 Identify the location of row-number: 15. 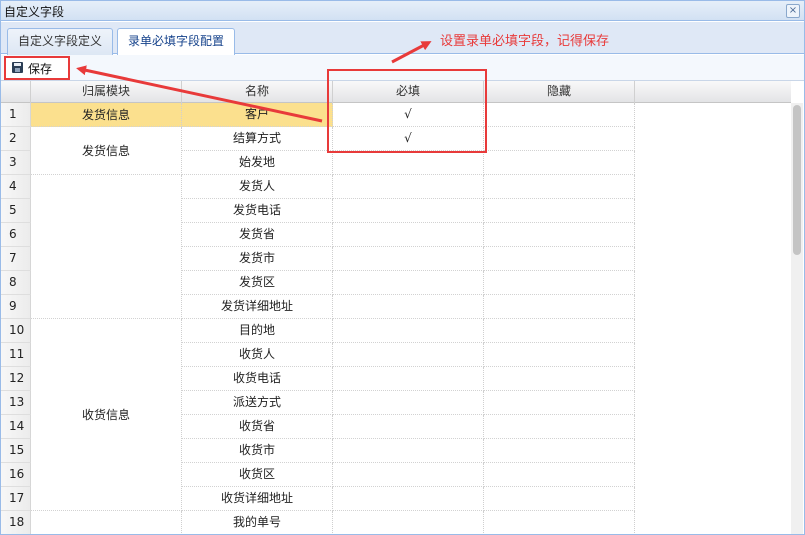
(16, 451).